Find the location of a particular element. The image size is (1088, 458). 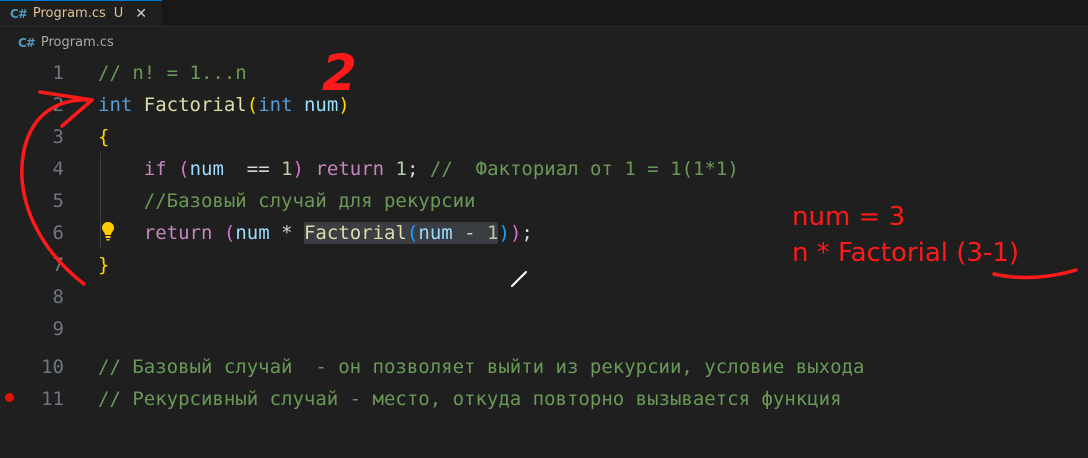

line-number: 3 is located at coordinates (58, 137).